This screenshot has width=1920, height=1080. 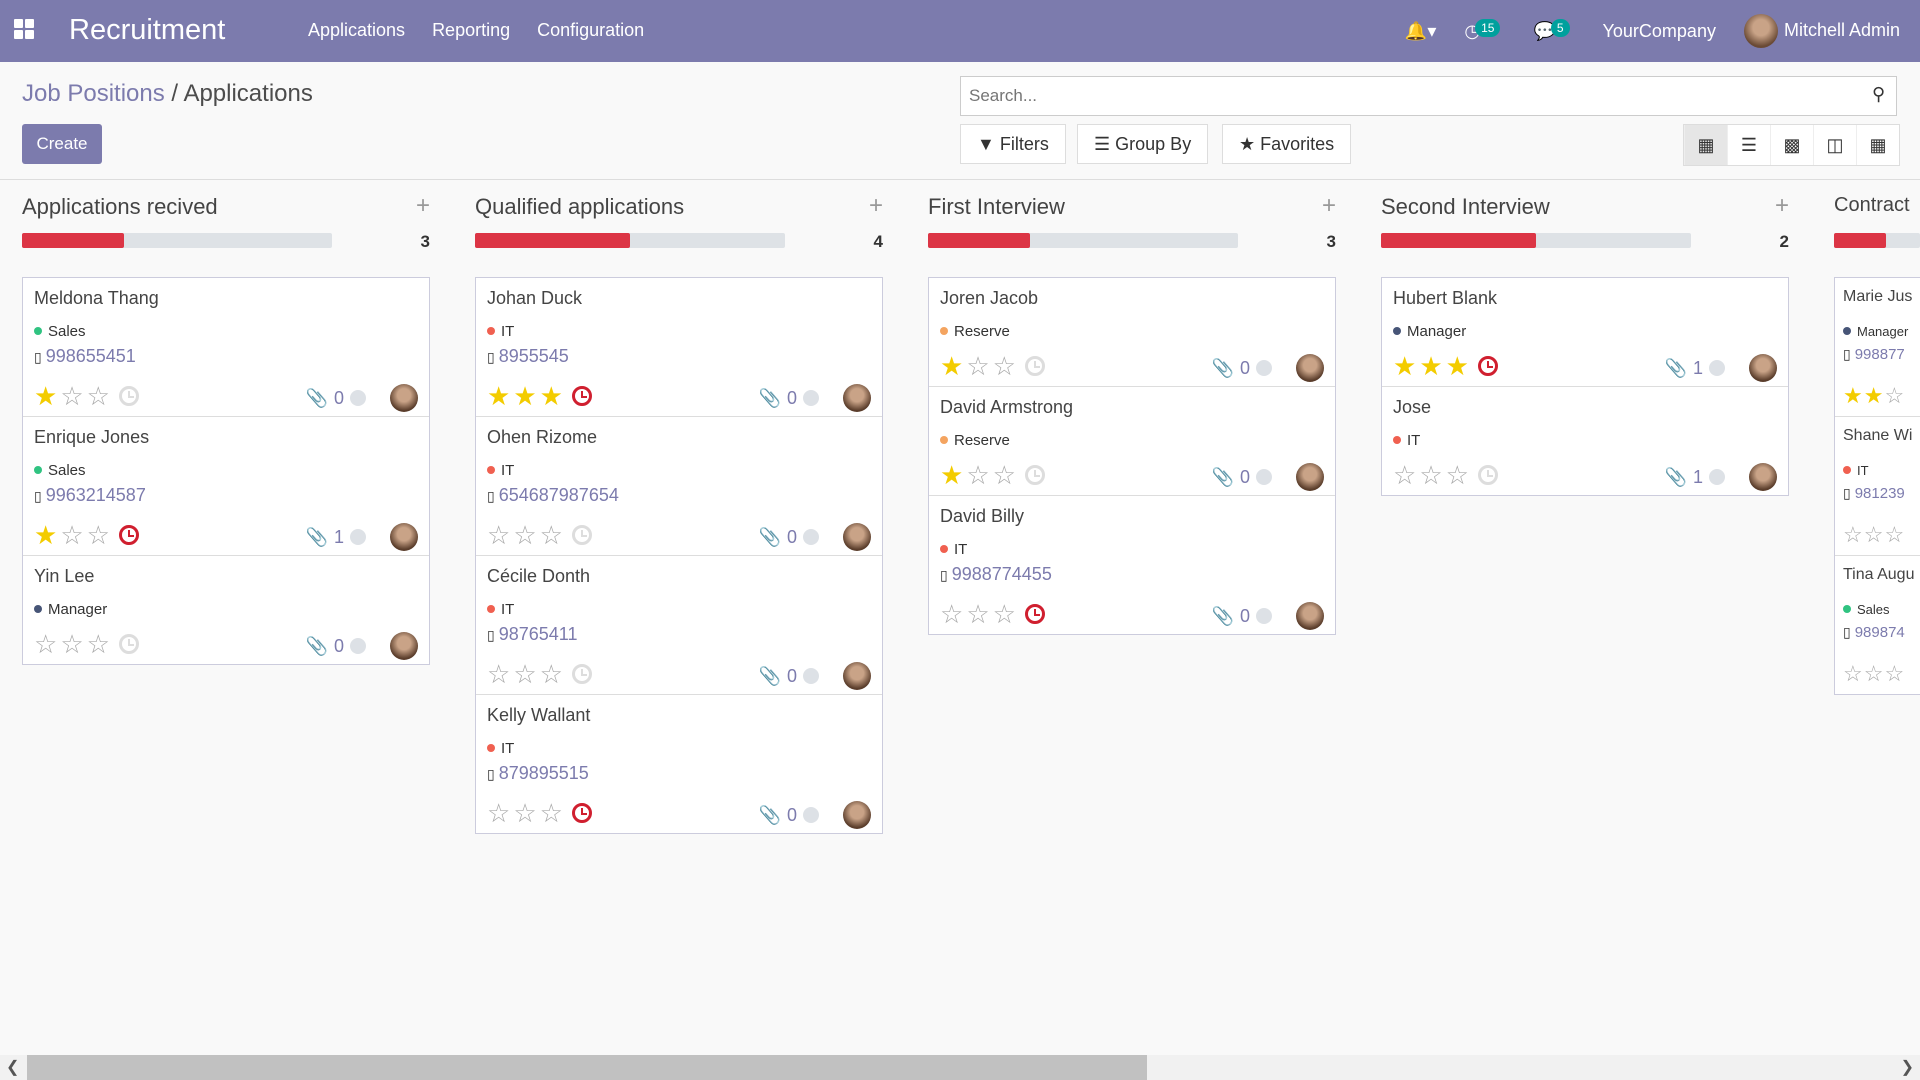 I want to click on scrollbar-thumb, so click(x=587, y=1067).